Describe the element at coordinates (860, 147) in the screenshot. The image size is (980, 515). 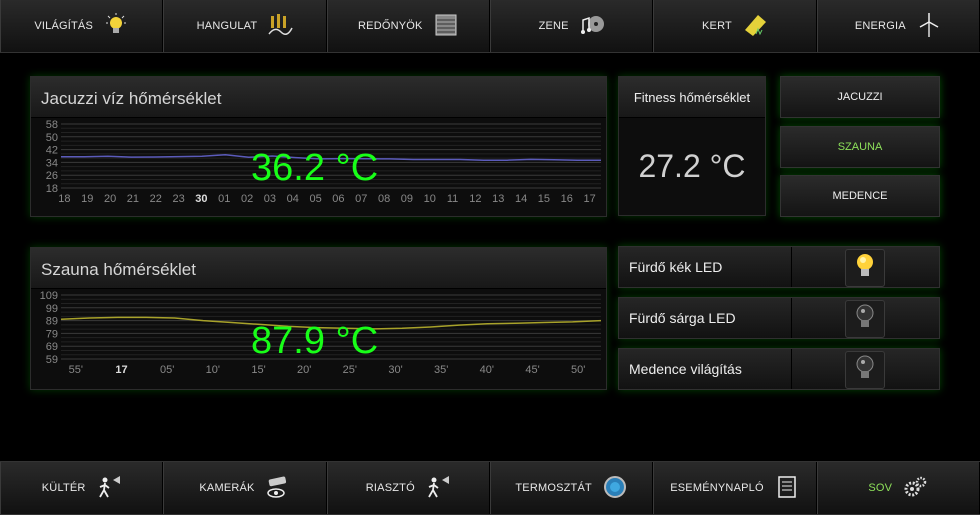
I see `szauna-button: SZAUNA` at that location.